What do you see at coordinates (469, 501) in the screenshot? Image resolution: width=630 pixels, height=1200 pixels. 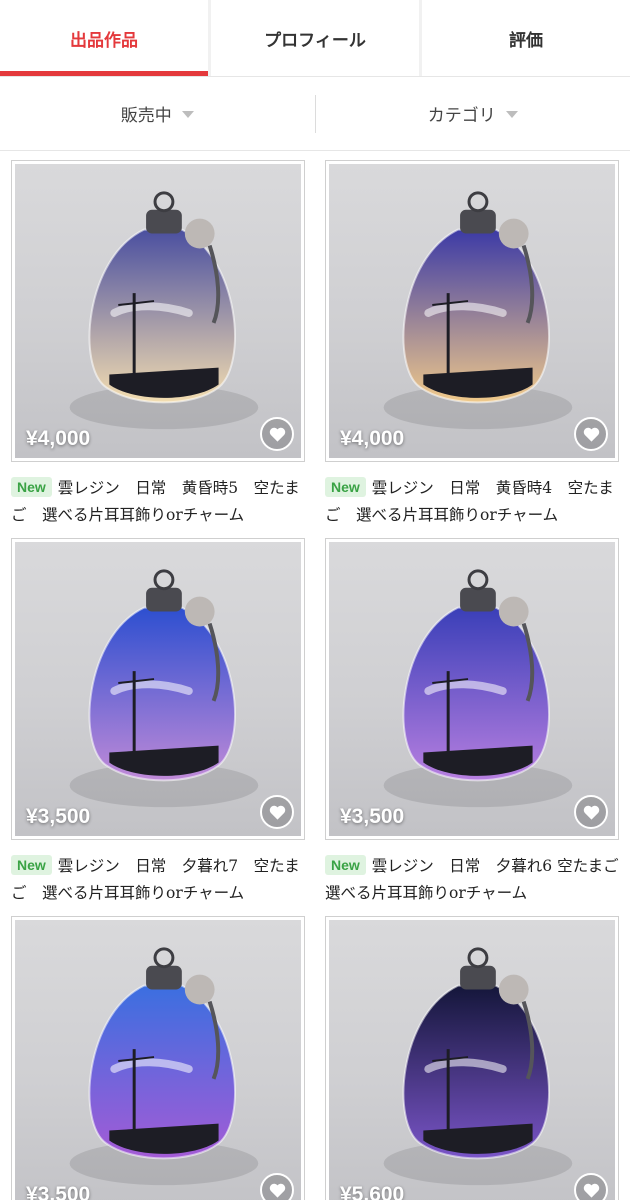 I see `product-title-text: 雲レジン 日常 黄昏時4 空たまご 選べる片耳耳飾りorチャーム` at bounding box center [469, 501].